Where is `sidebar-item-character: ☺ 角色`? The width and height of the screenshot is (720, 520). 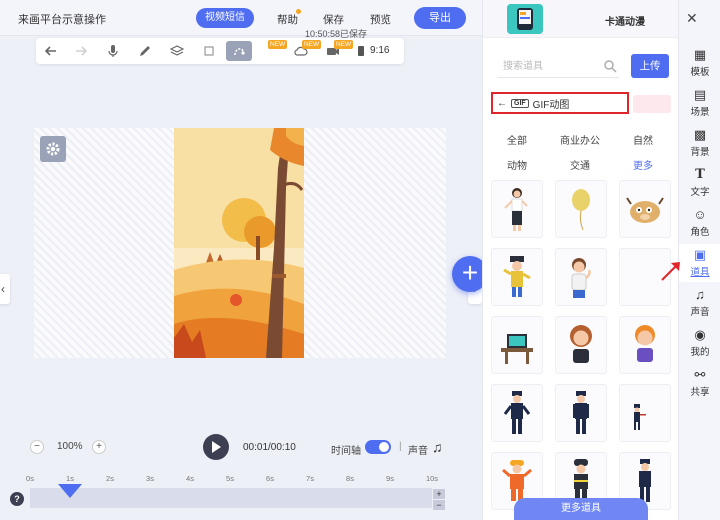
sidebar-item-character: ☺ 角色 is located at coordinates (699, 223).